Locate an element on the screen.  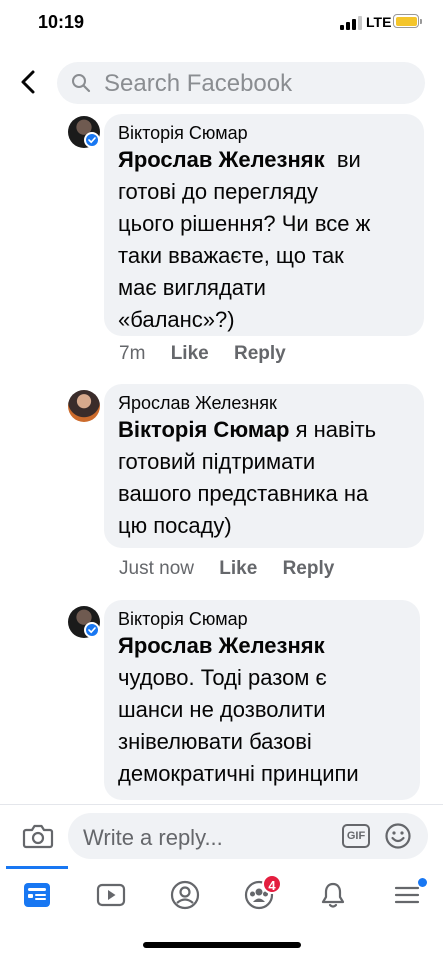
home-indicator is located at coordinates (222, 945).